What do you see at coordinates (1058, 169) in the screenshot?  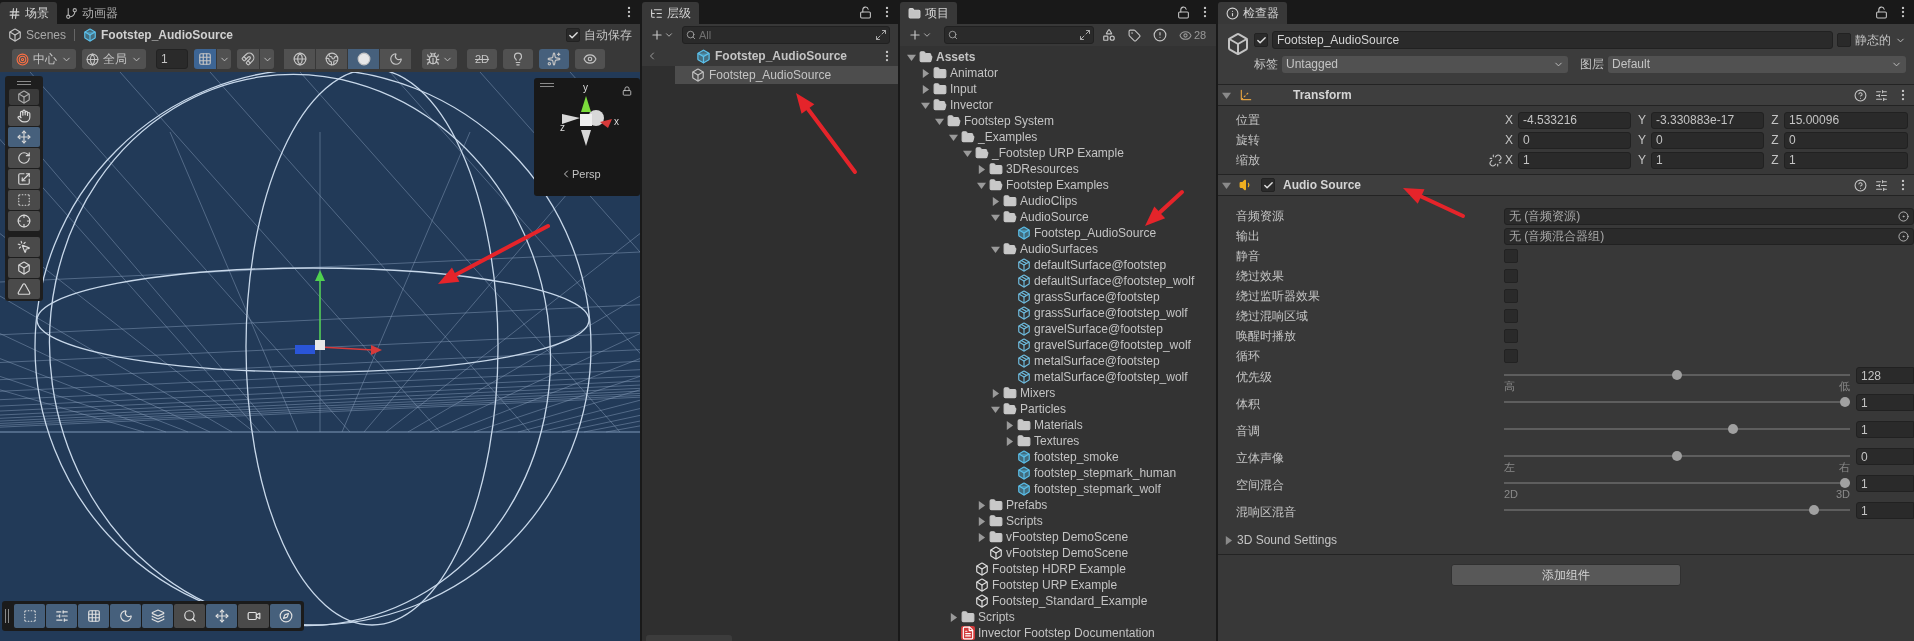 I see `project-tree-item: 3DResources` at bounding box center [1058, 169].